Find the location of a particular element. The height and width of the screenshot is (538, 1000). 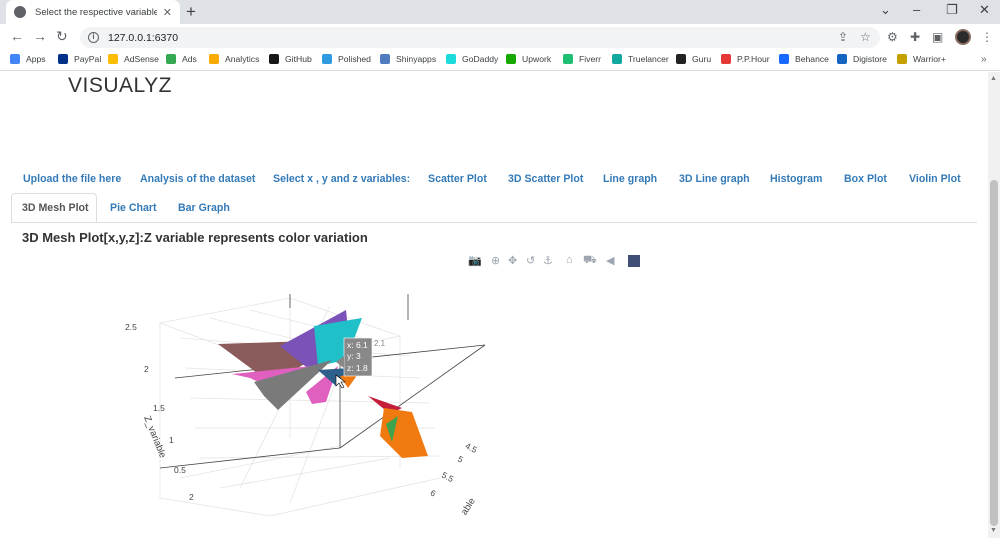

tab-upload: Upload the file here is located at coordinates (72, 179).